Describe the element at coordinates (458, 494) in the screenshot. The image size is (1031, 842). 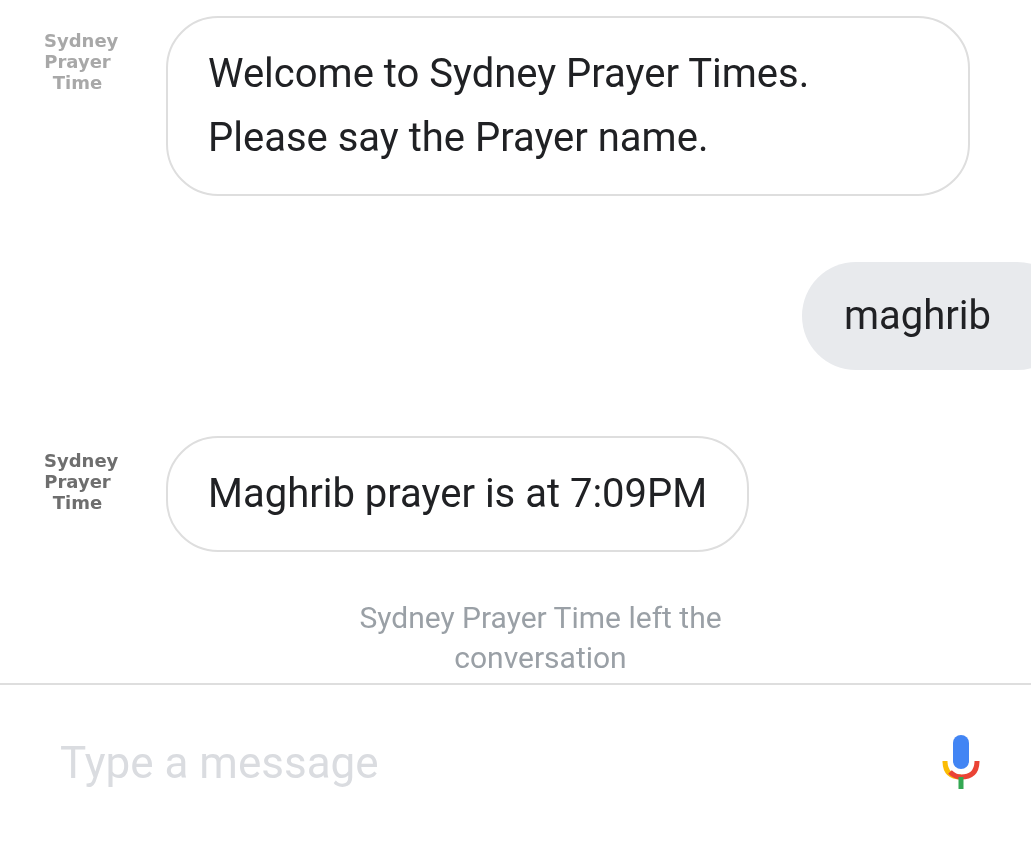
I see `bot-message-bubble: Maghrib prayer is at 7:09PM` at that location.